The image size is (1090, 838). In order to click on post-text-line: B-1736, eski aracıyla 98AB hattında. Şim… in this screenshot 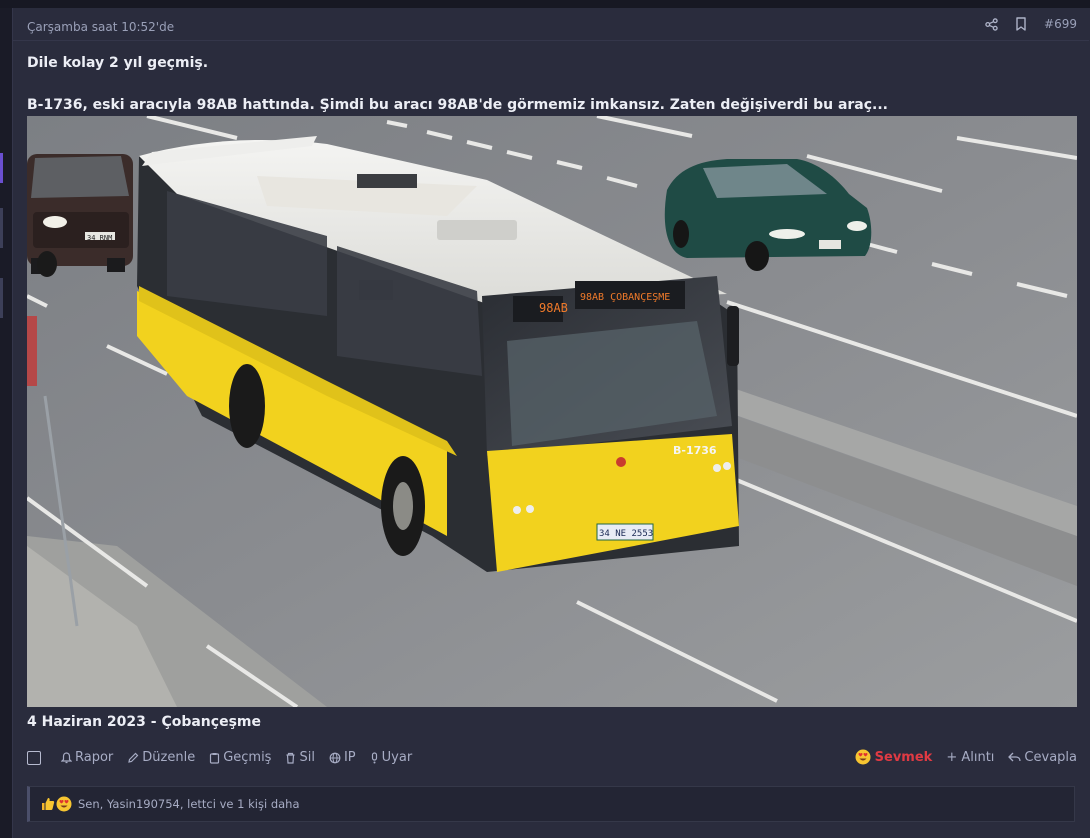, I will do `click(457, 105)`.